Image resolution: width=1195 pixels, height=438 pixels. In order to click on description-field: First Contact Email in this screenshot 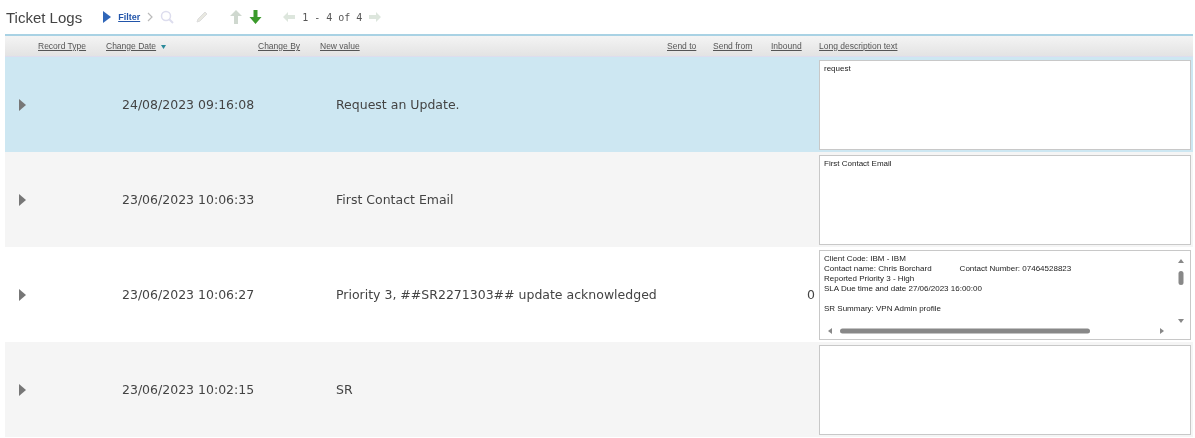, I will do `click(1005, 200)`.